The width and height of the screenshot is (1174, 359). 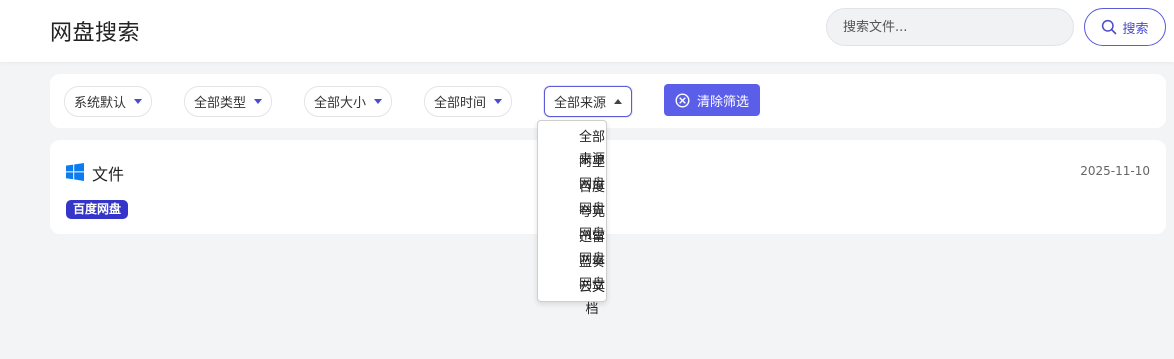 I want to click on search-input, so click(x=950, y=27).